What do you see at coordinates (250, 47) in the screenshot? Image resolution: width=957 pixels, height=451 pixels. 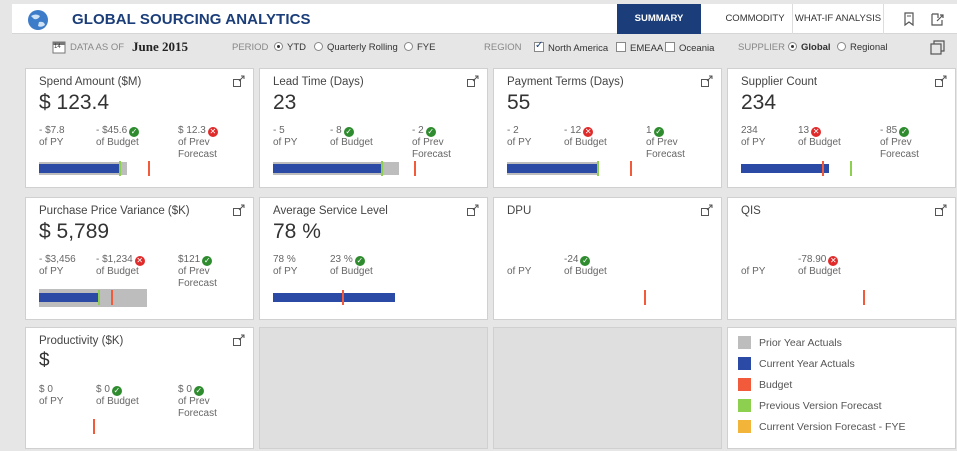 I see `period-label: PERIOD` at bounding box center [250, 47].